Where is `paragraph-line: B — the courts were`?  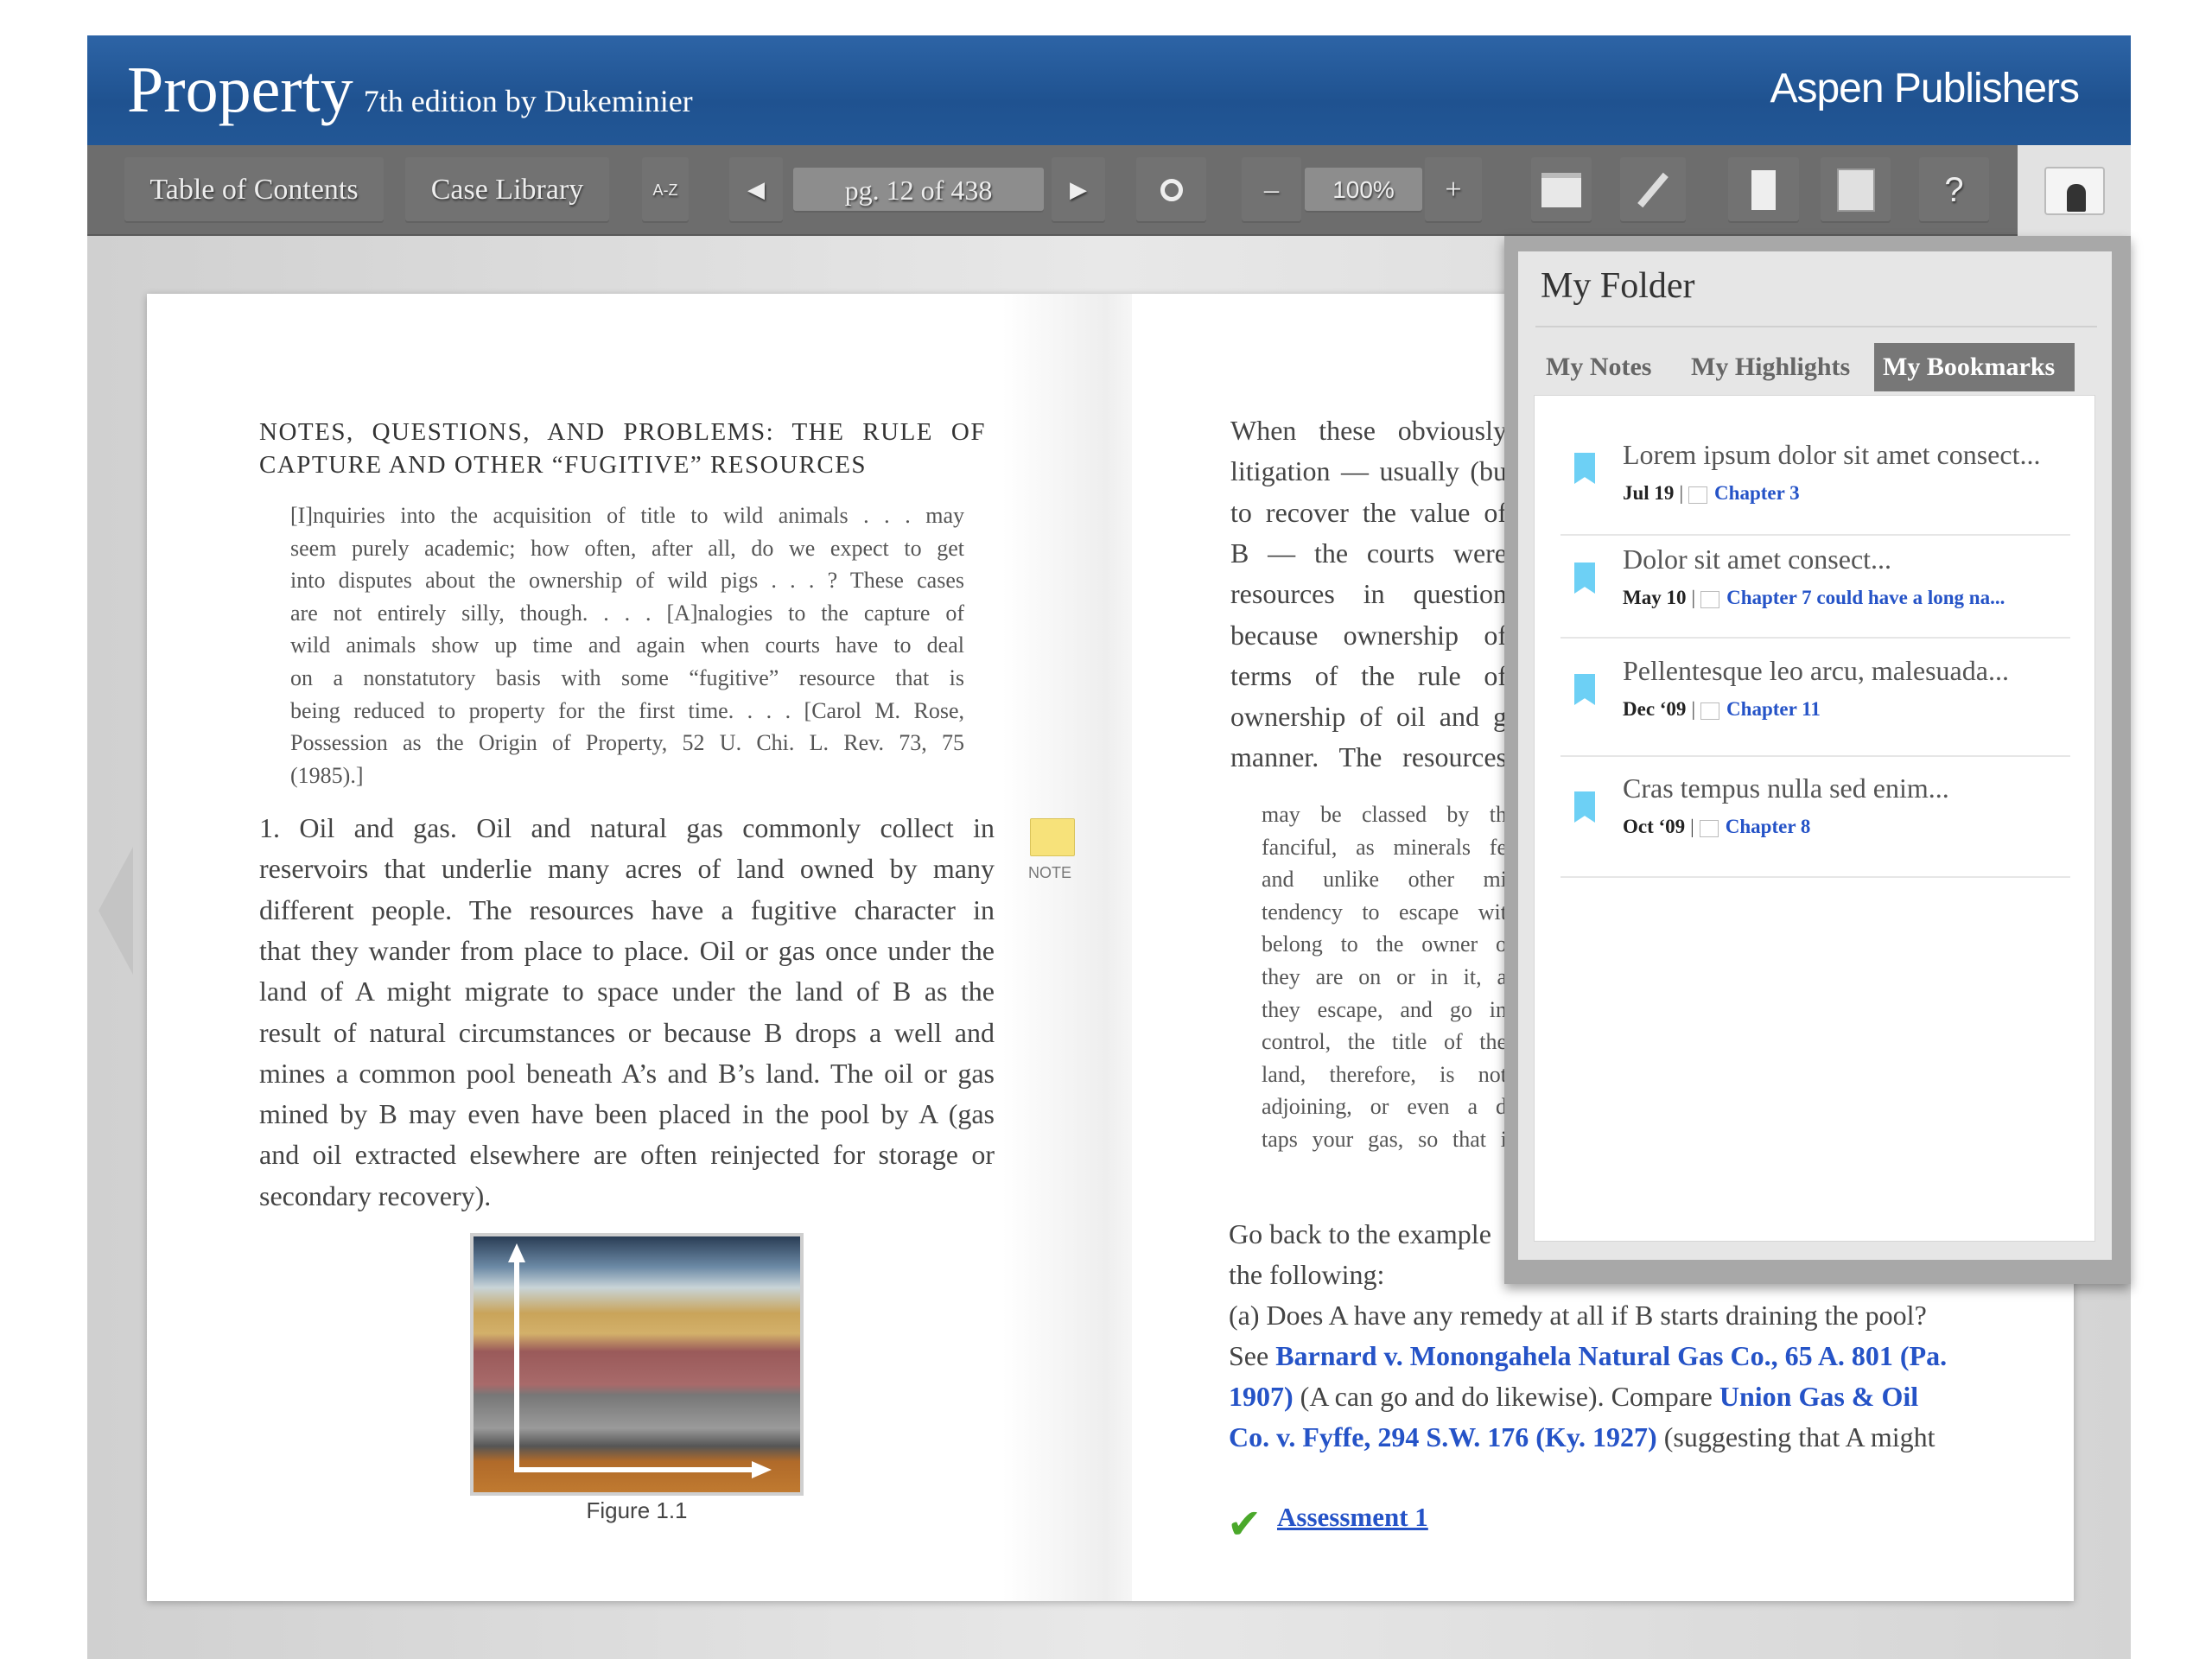
paragraph-line: B — the courts were is located at coordinates (1368, 553).